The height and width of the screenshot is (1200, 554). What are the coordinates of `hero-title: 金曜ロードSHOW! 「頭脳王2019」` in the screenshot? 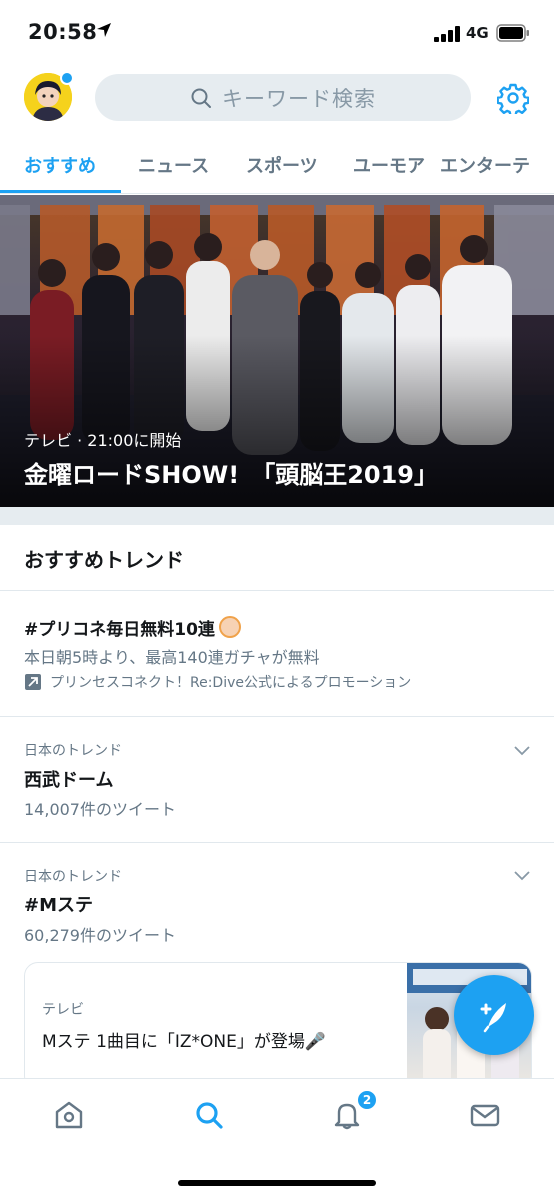 It's located at (231, 475).